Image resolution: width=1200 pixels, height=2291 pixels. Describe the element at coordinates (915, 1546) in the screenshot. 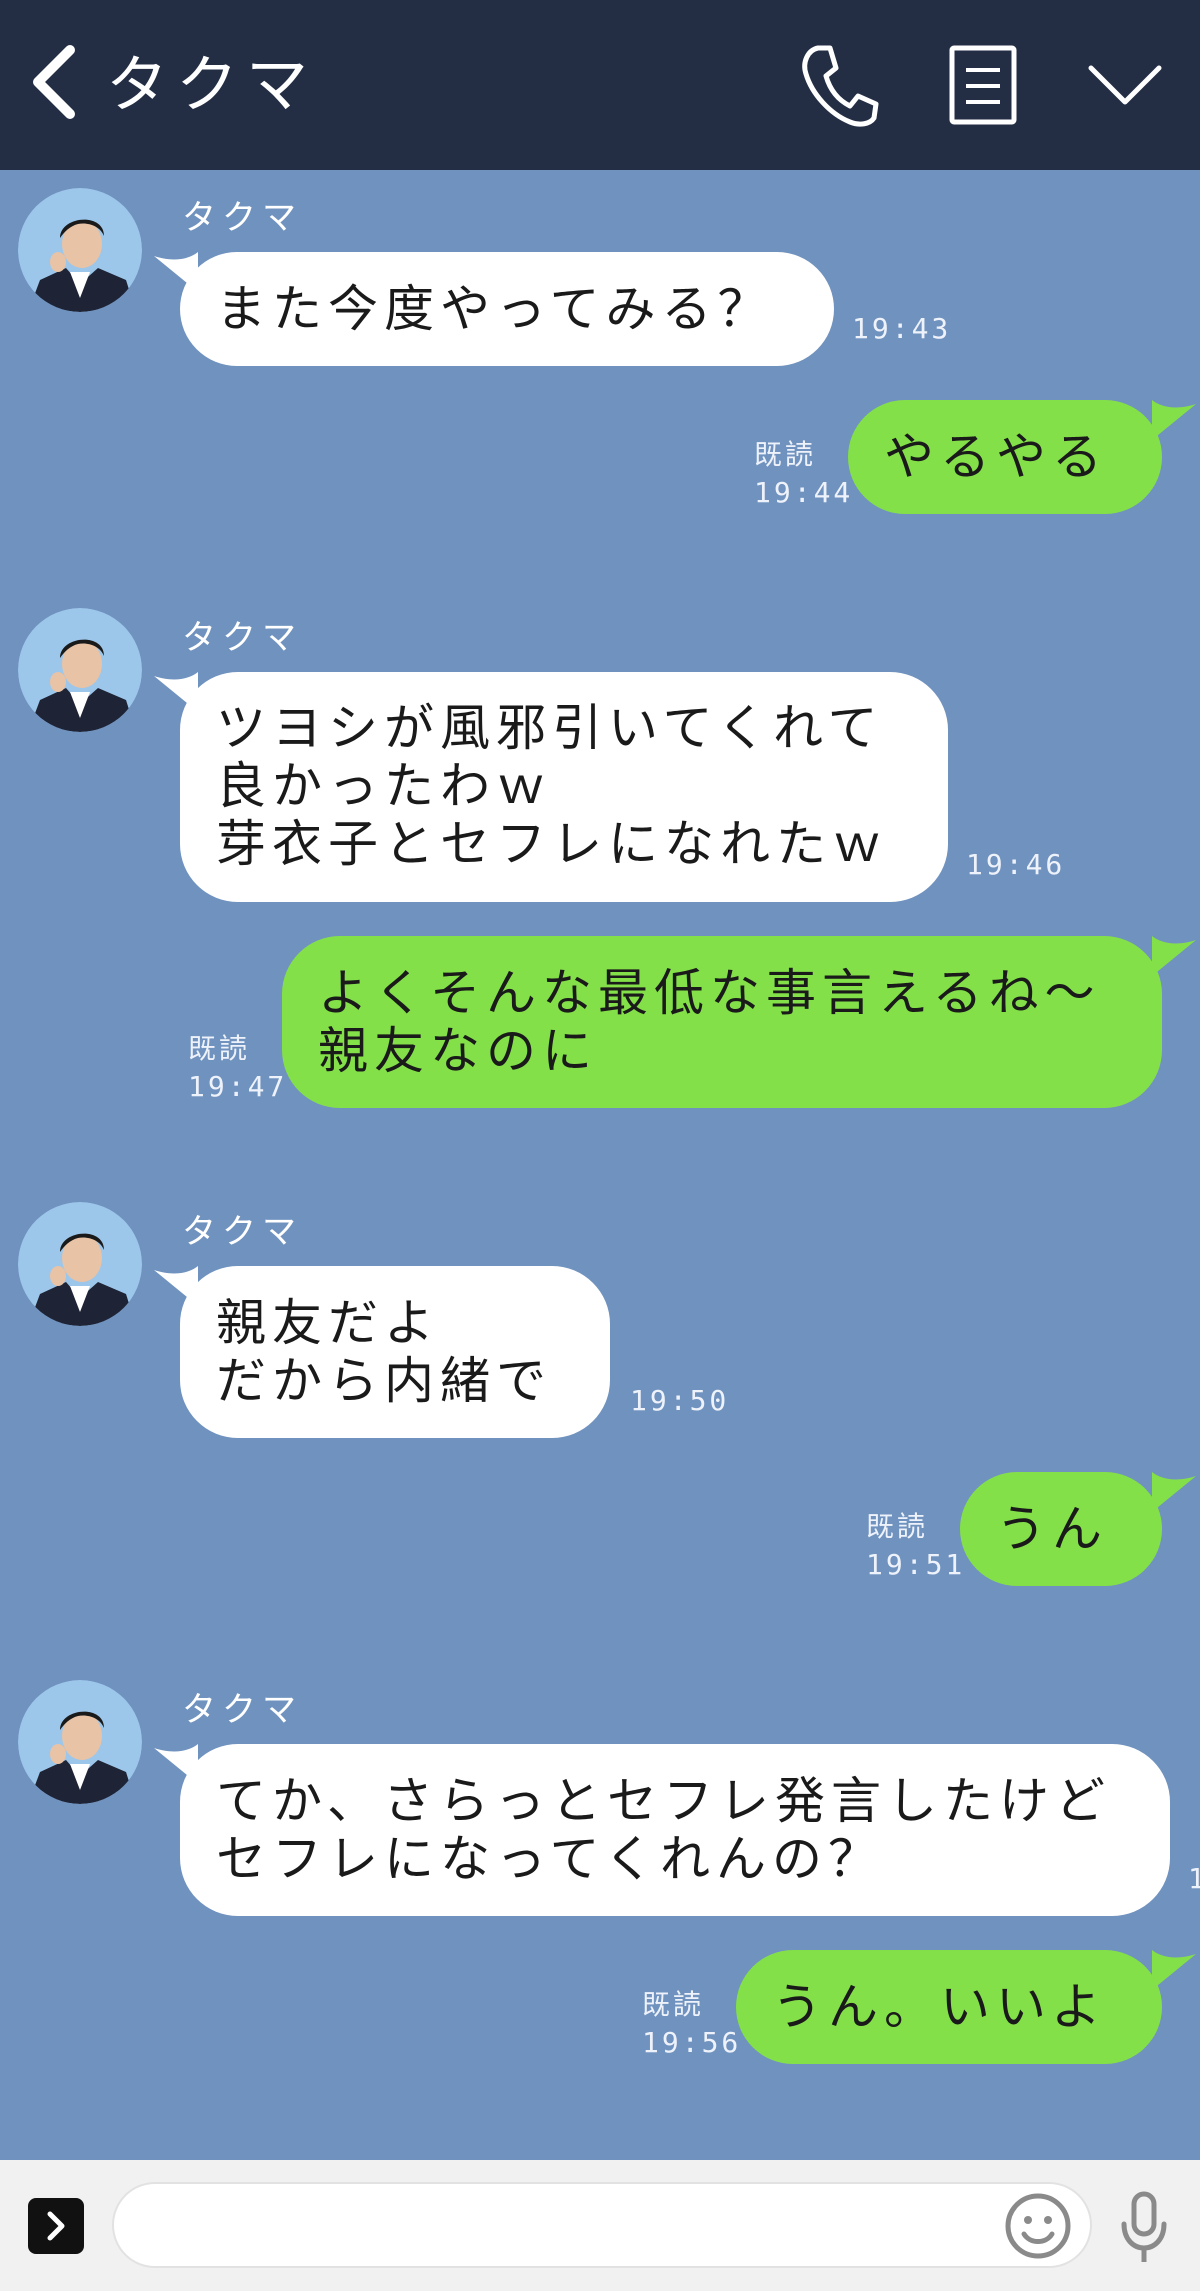

I see `read-receipt: 既読 19:51` at that location.